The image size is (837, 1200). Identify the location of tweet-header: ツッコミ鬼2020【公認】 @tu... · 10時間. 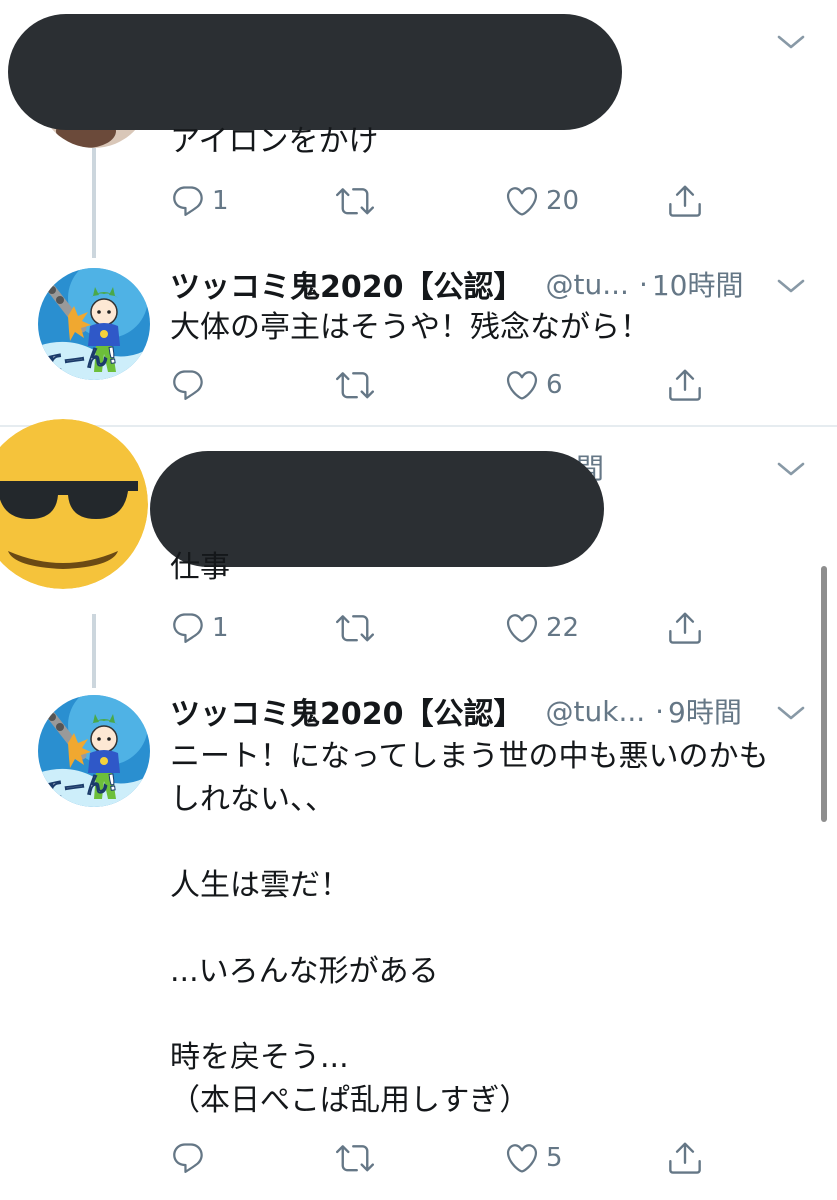
(456, 284).